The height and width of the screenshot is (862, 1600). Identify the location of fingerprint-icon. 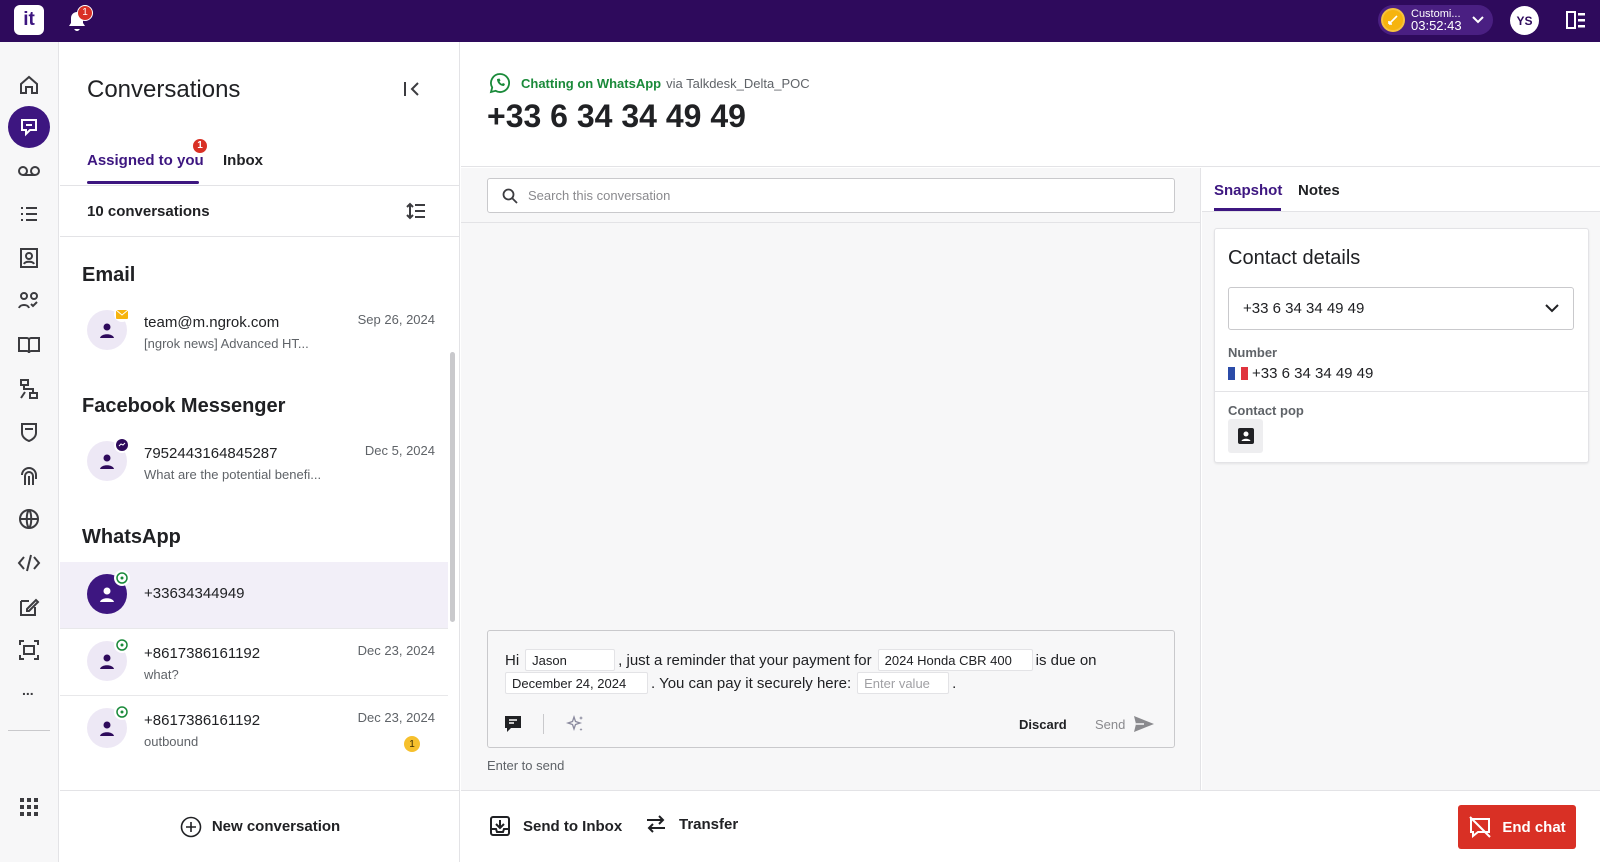
(29, 476).